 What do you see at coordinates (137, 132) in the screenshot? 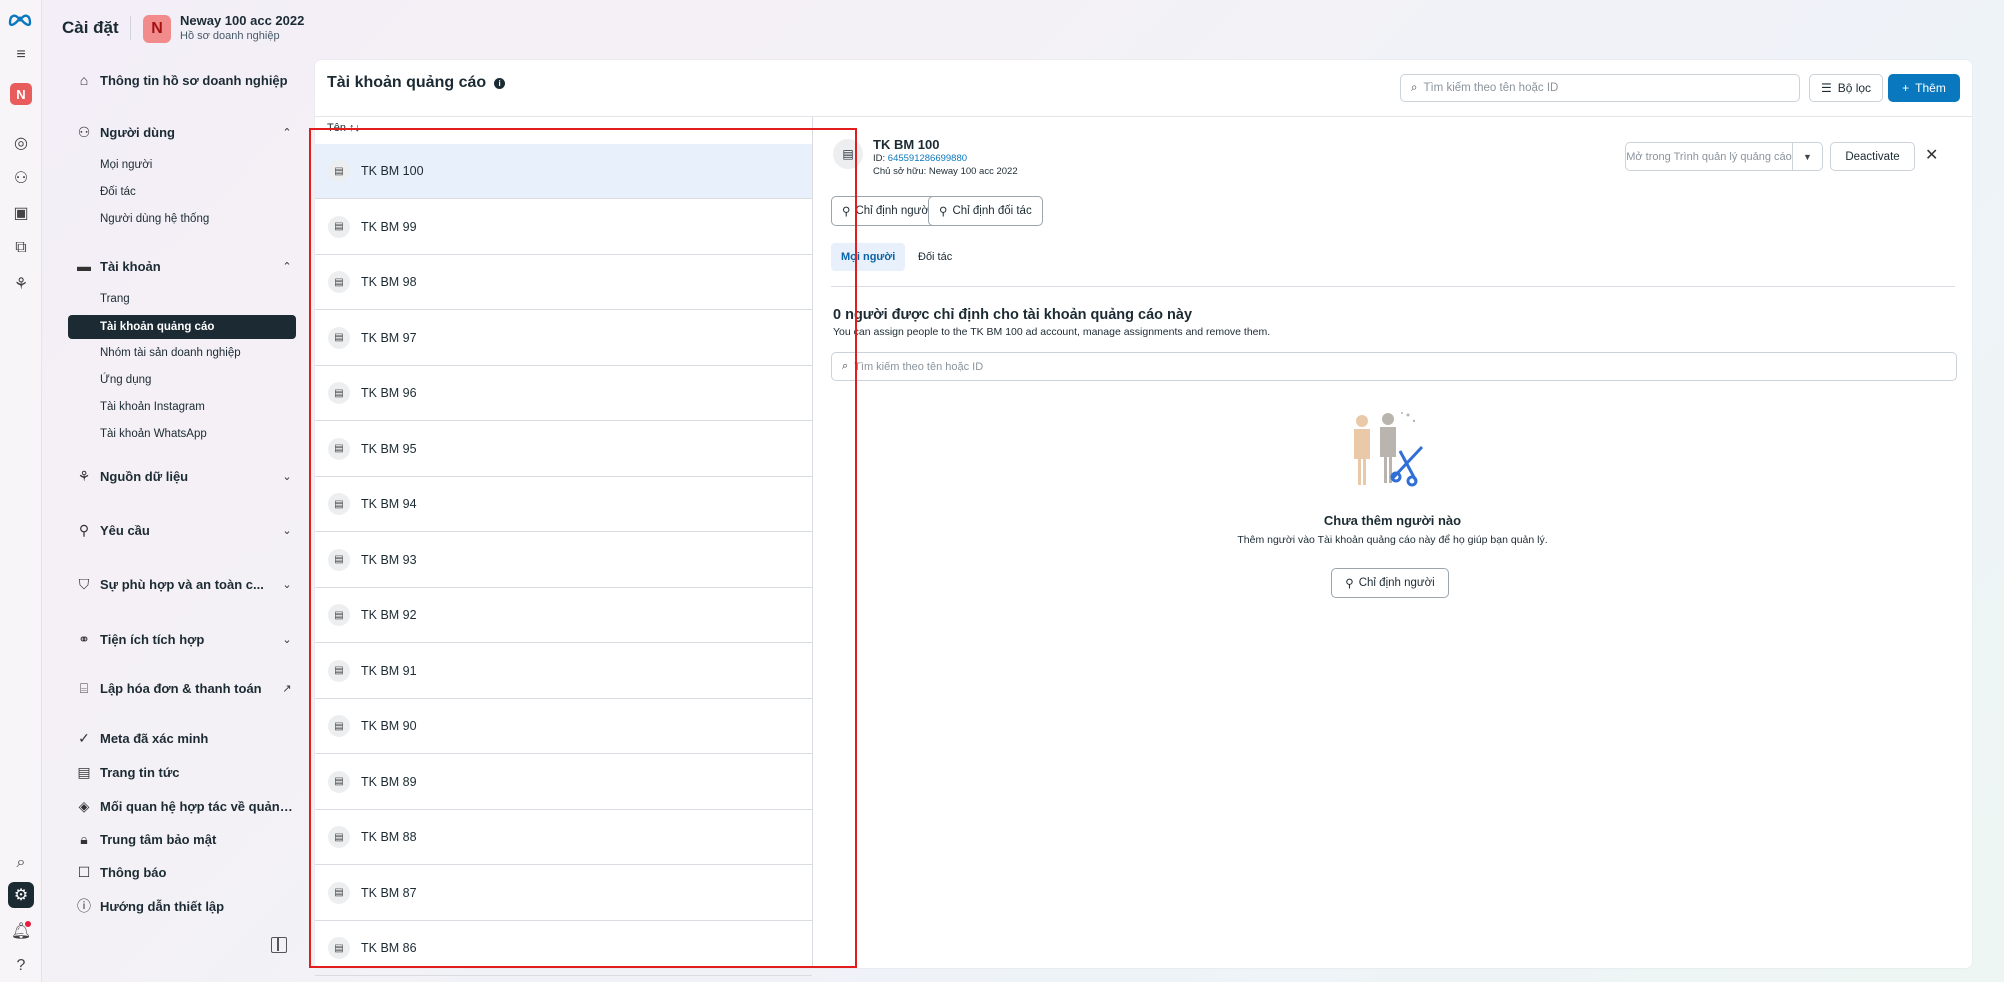
I see `sidebar-item-label: Người dùng` at bounding box center [137, 132].